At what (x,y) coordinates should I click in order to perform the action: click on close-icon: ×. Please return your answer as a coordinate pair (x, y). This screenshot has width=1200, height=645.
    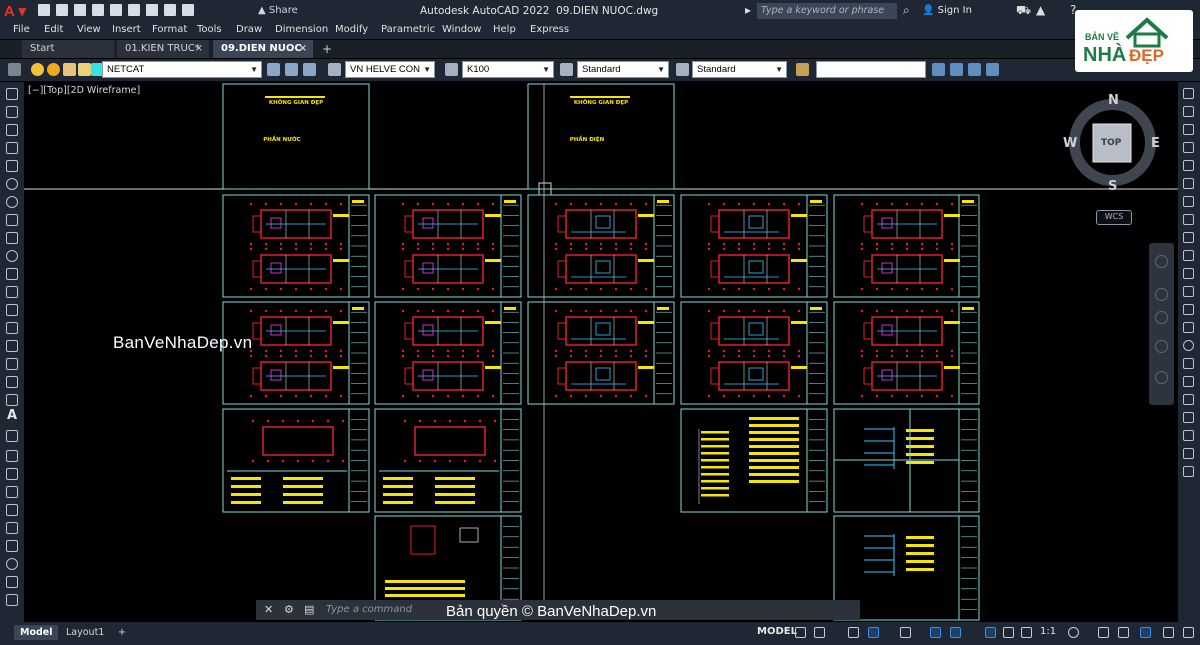
    Looking at the image, I should click on (199, 49).